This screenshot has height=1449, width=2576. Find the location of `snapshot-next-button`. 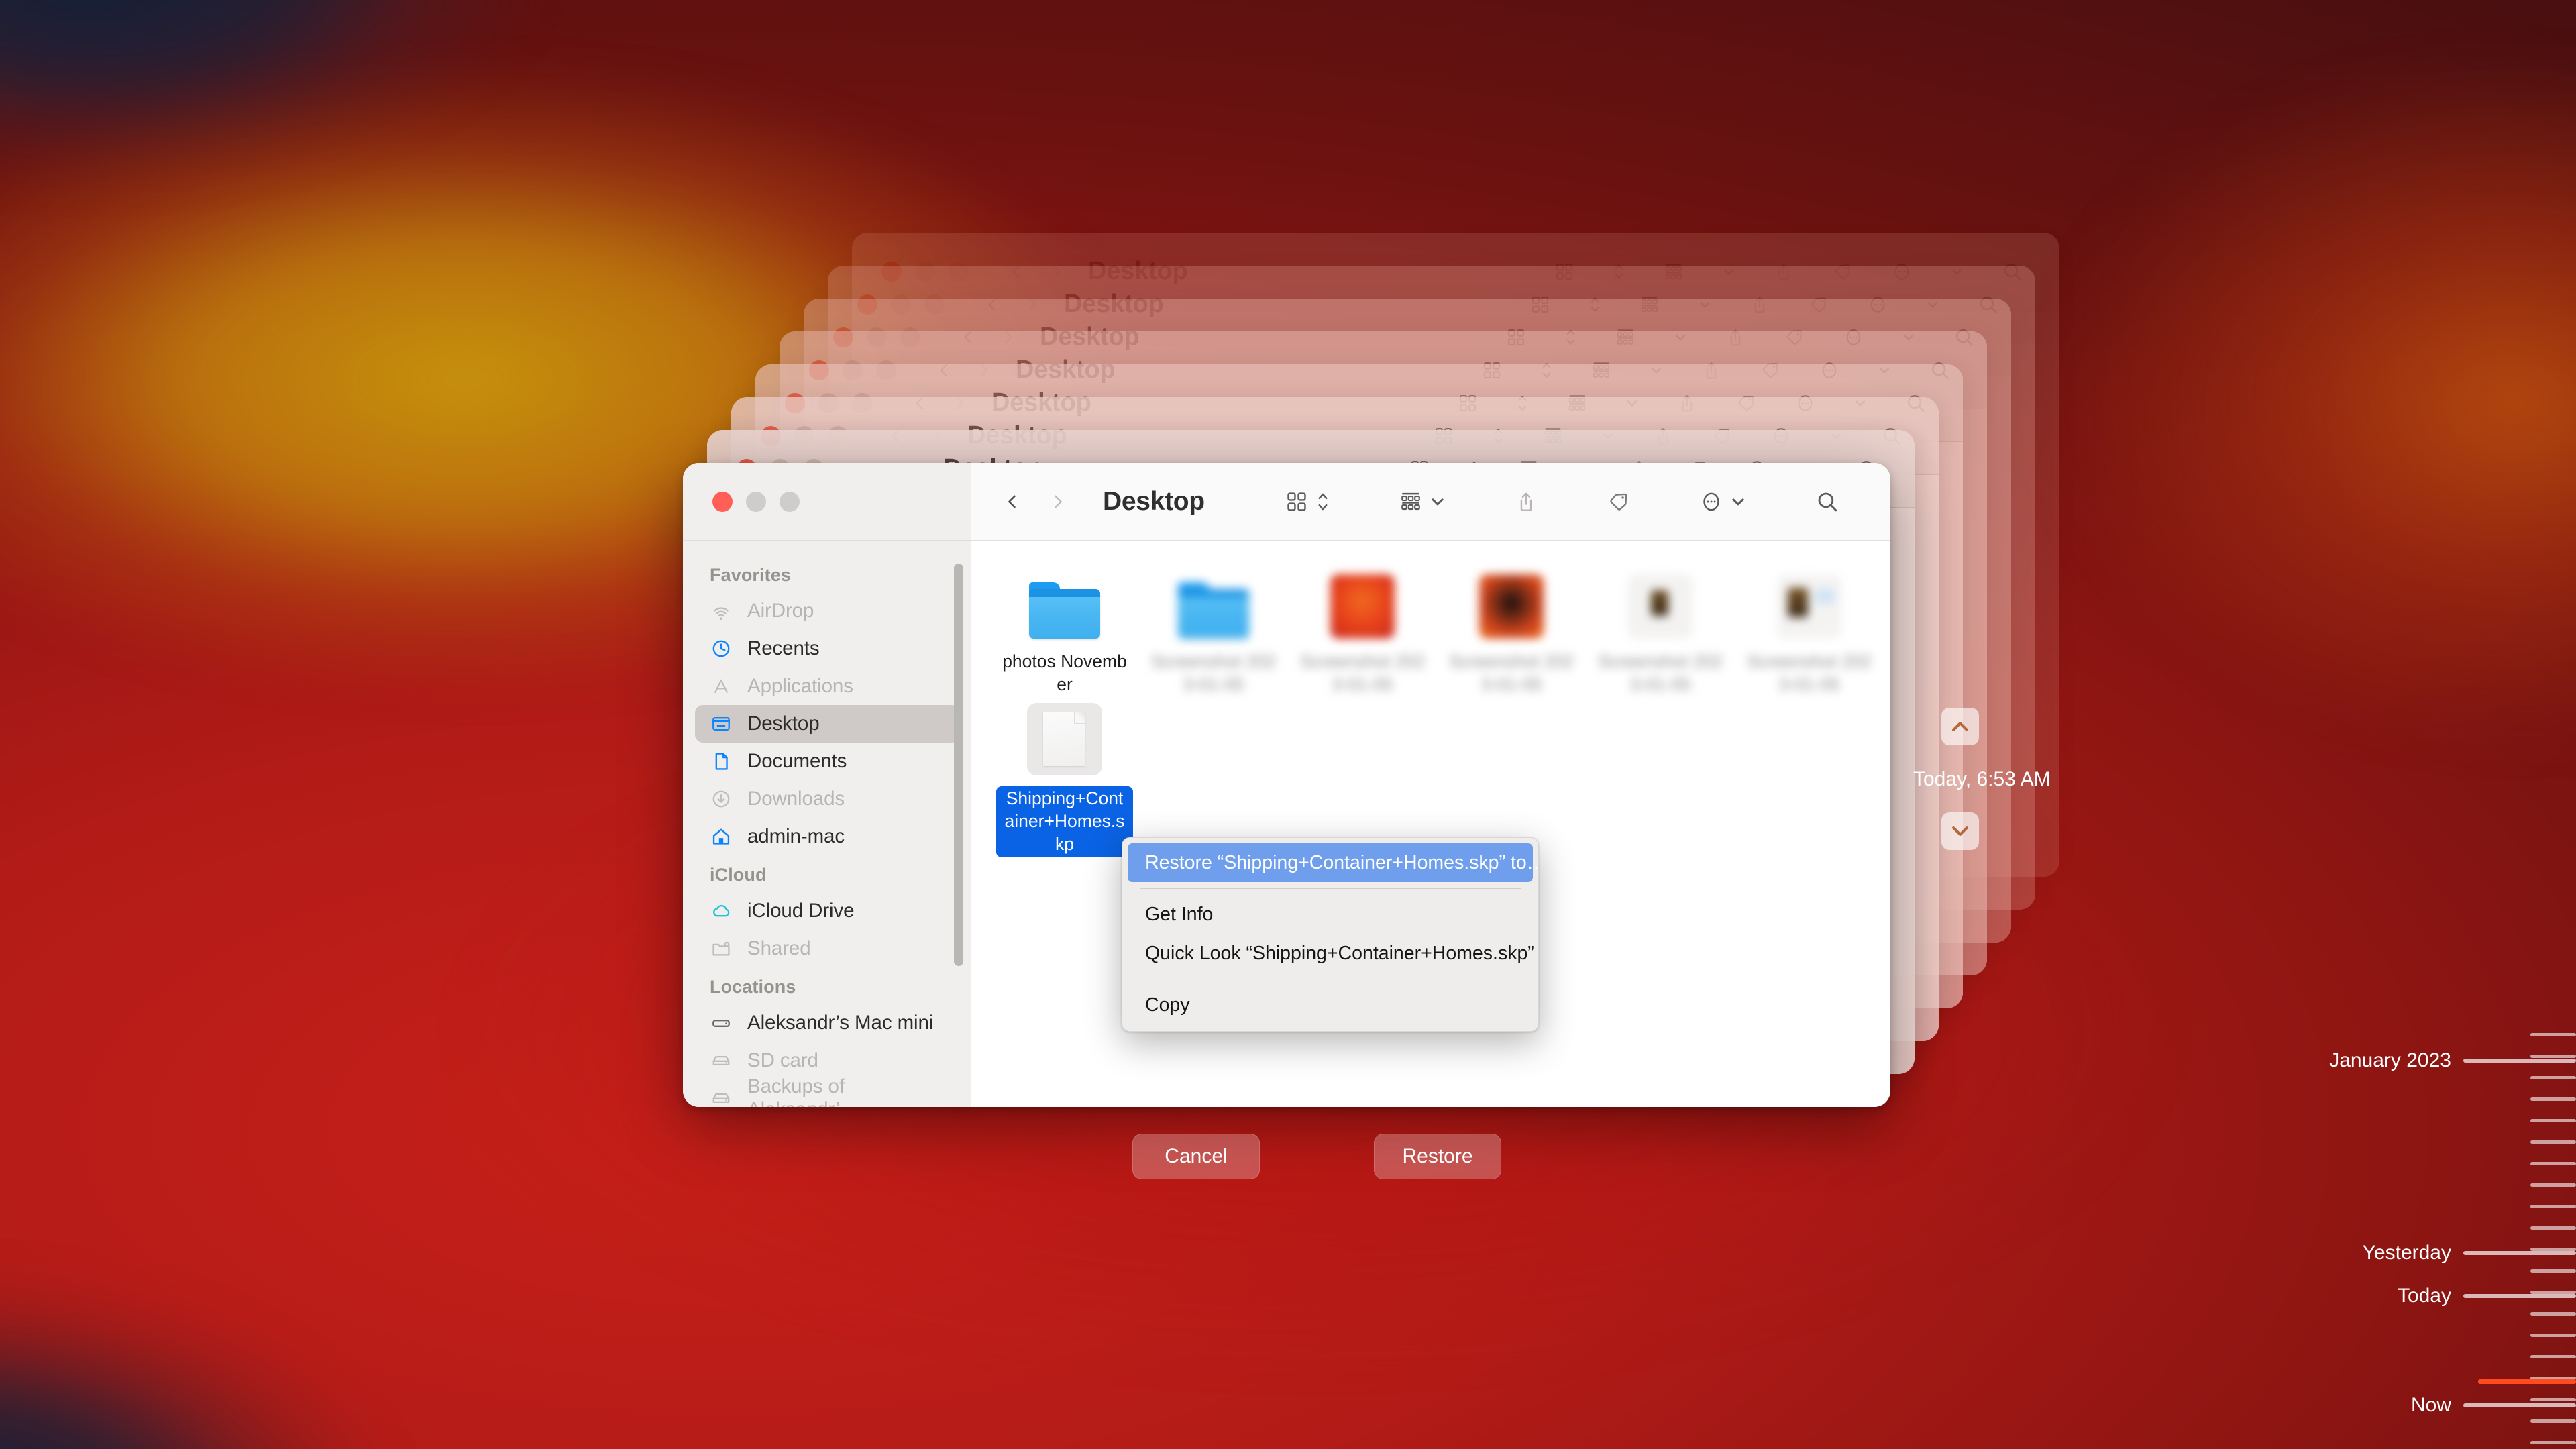

snapshot-next-button is located at coordinates (1960, 831).